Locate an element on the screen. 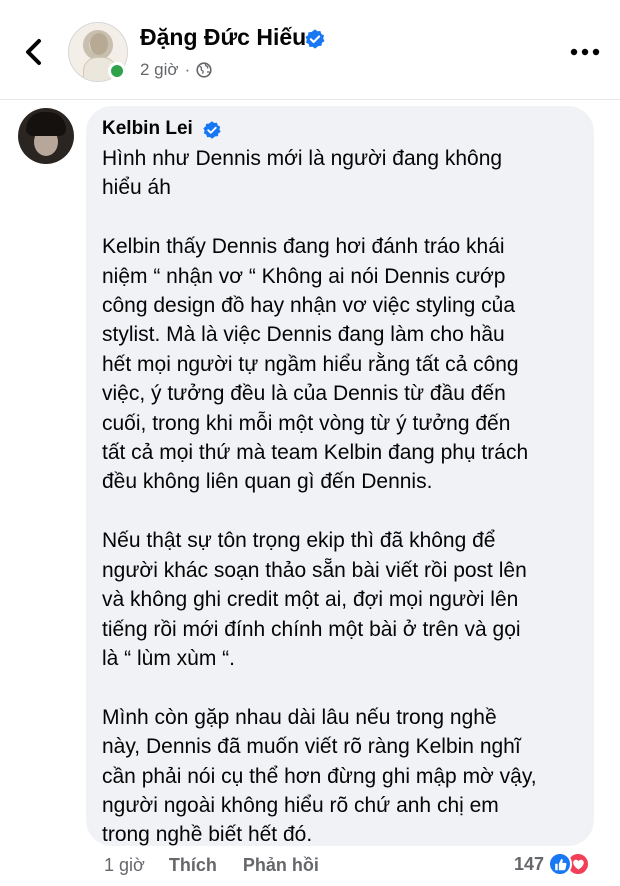 This screenshot has height=886, width=620. more-horizontal-icon is located at coordinates (585, 52).